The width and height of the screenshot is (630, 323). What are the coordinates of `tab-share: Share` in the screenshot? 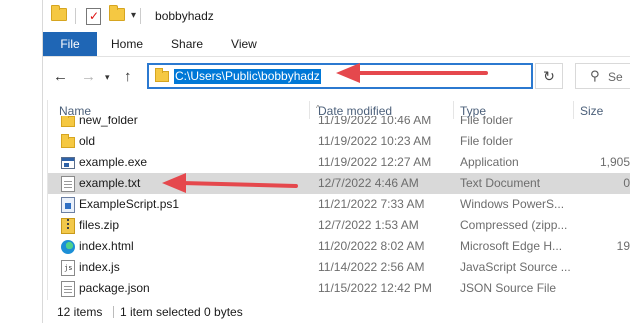 It's located at (187, 44).